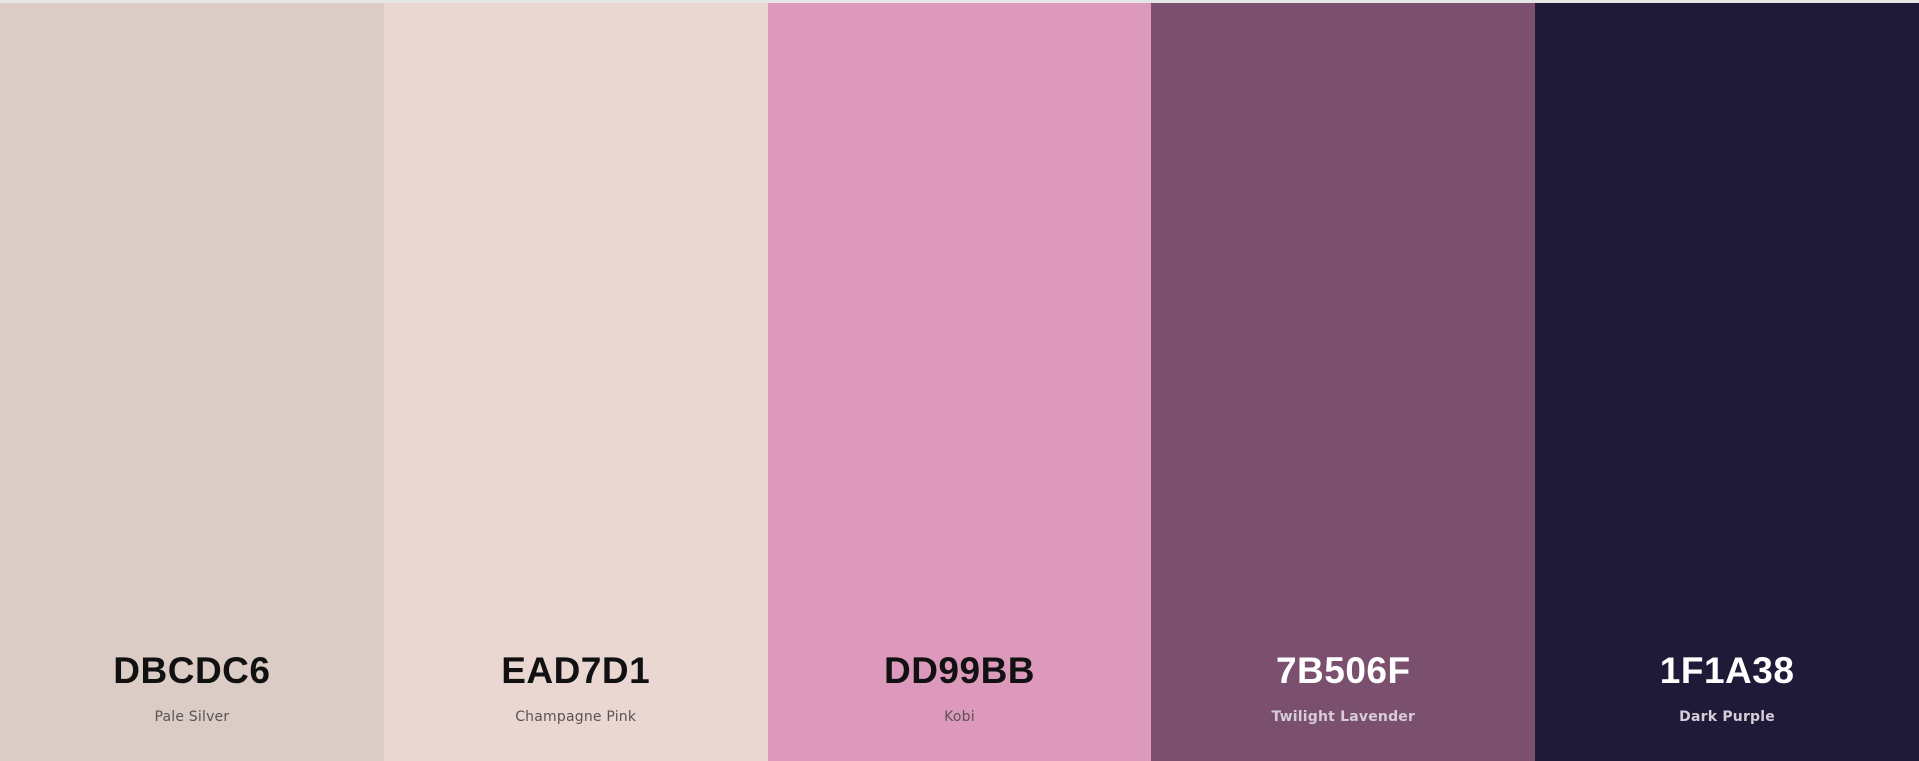  I want to click on swatch-hex-code: 7B506F, so click(1343, 671).